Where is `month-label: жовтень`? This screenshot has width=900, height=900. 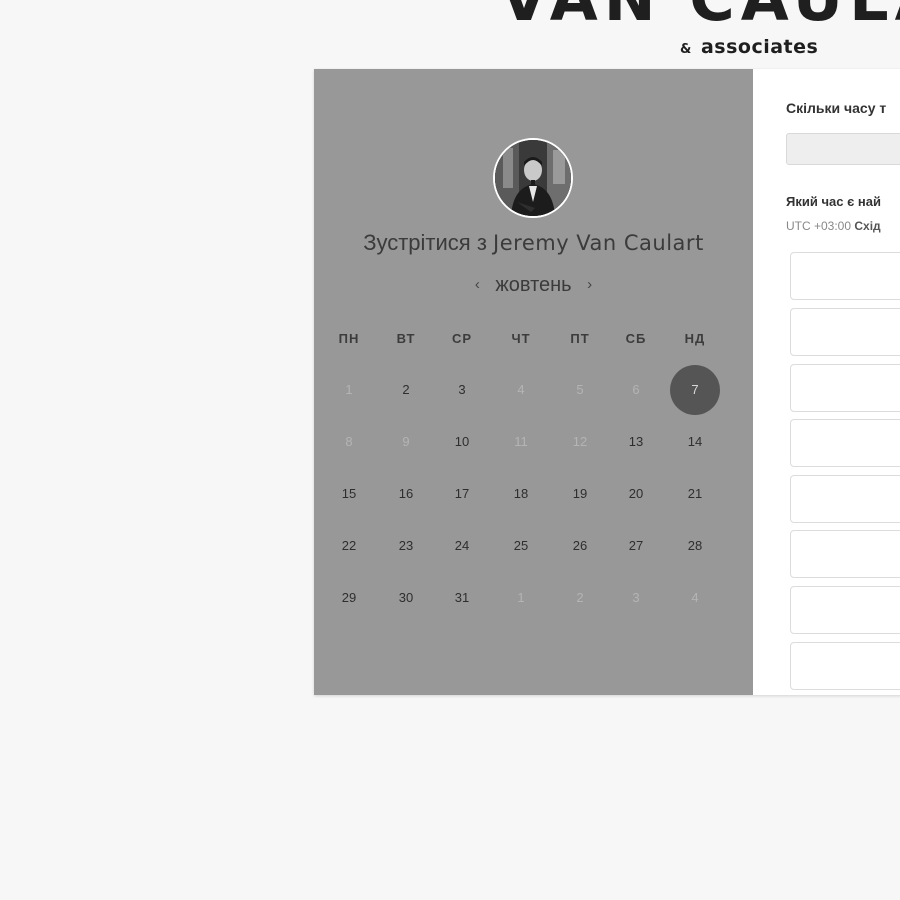 month-label: жовтень is located at coordinates (533, 285).